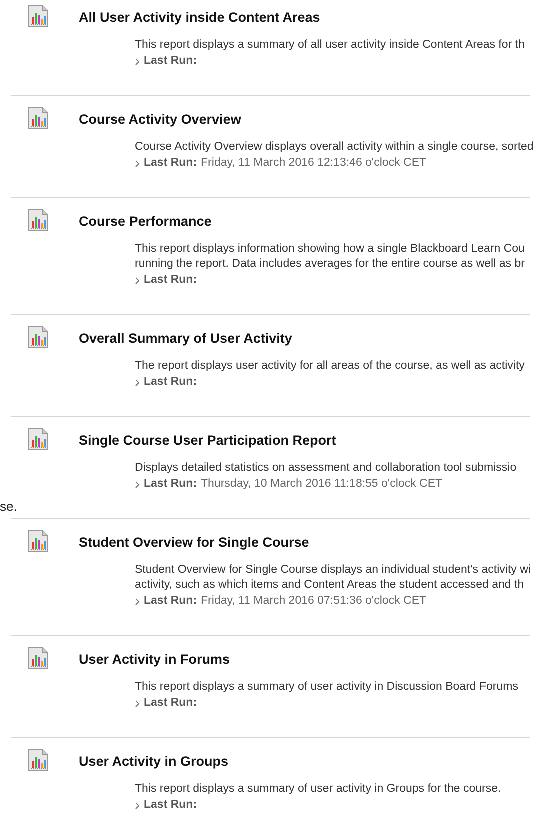 The image size is (536, 835). Describe the element at coordinates (154, 761) in the screenshot. I see `report-title-link: User Activity in Groups` at that location.